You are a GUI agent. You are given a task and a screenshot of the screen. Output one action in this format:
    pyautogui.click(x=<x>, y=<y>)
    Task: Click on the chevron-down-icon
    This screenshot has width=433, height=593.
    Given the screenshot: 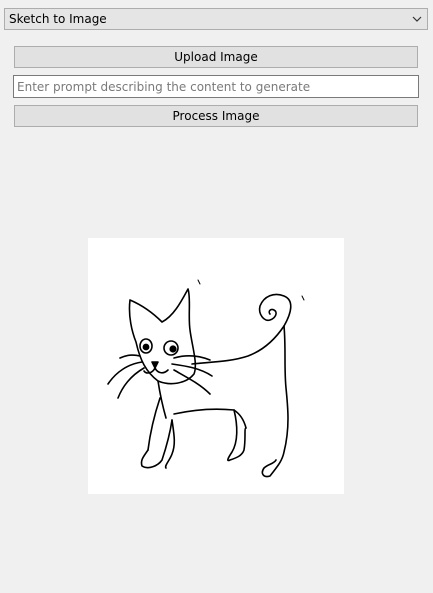 What is the action you would take?
    pyautogui.click(x=417, y=19)
    